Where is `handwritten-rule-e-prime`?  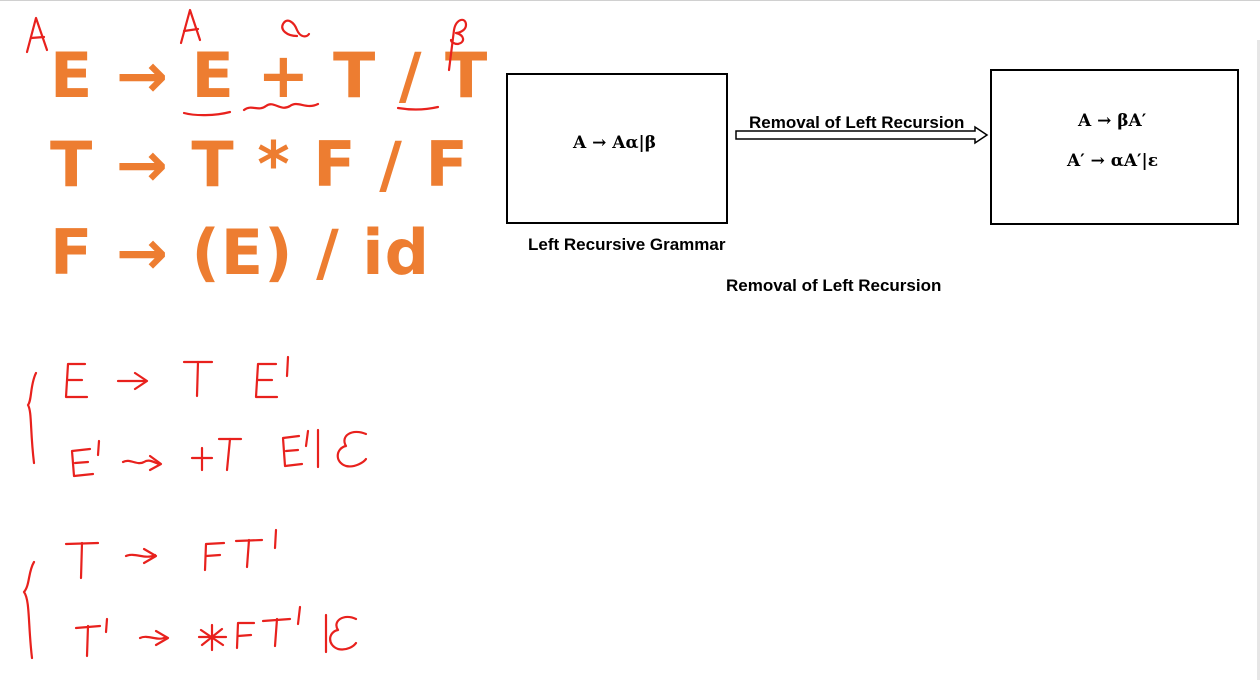 handwritten-rule-e-prime is located at coordinates (219, 453).